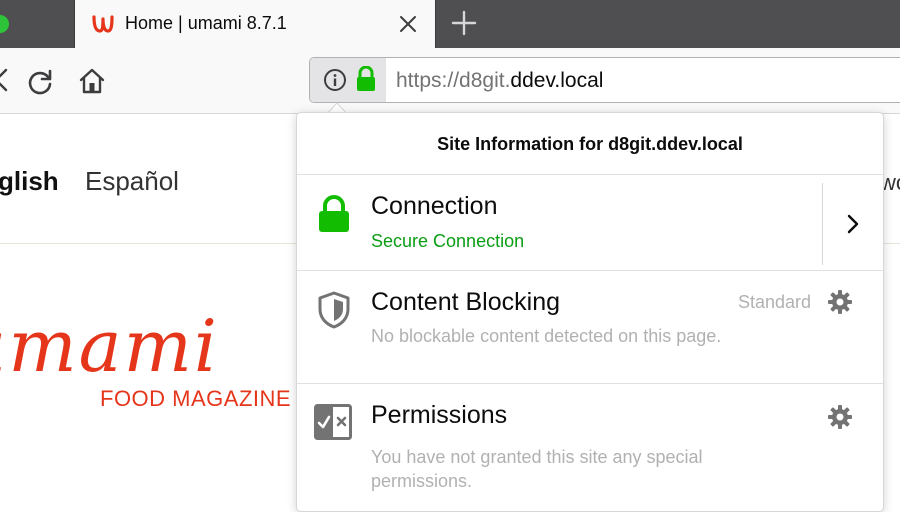 The image size is (900, 512). What do you see at coordinates (557, 80) in the screenshot?
I see `url-host: ddev.local` at bounding box center [557, 80].